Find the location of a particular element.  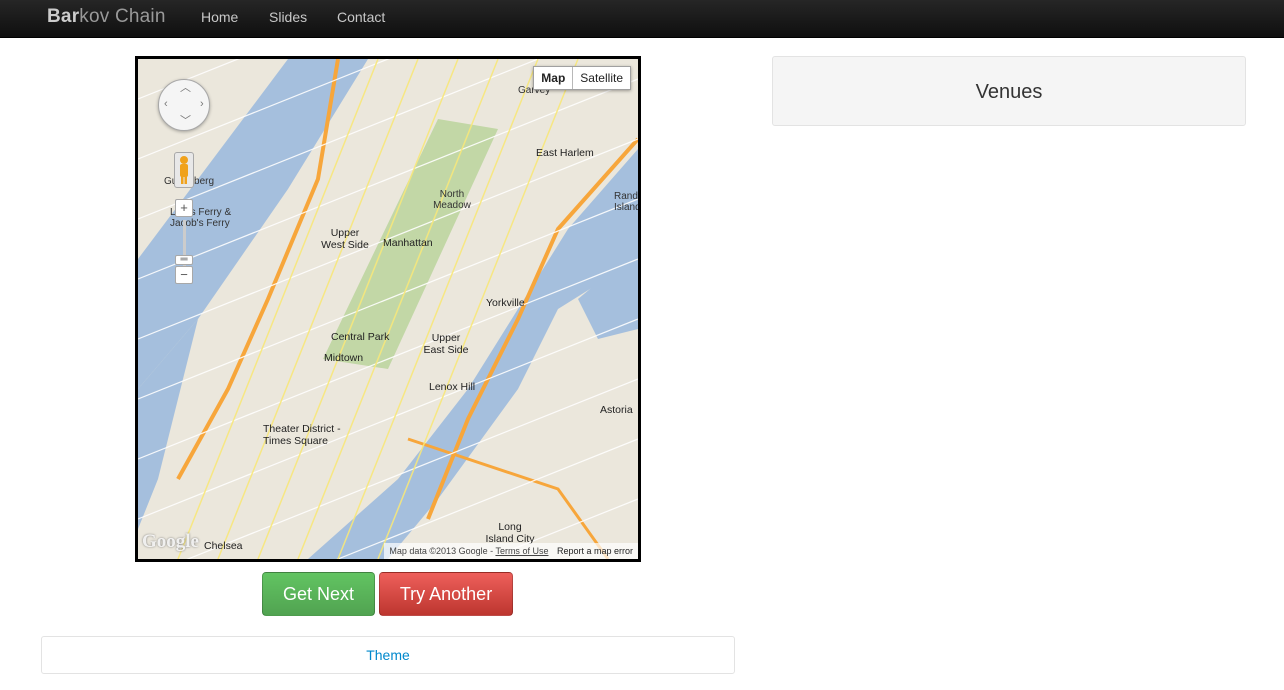

zoom-out-button: − is located at coordinates (184, 275).